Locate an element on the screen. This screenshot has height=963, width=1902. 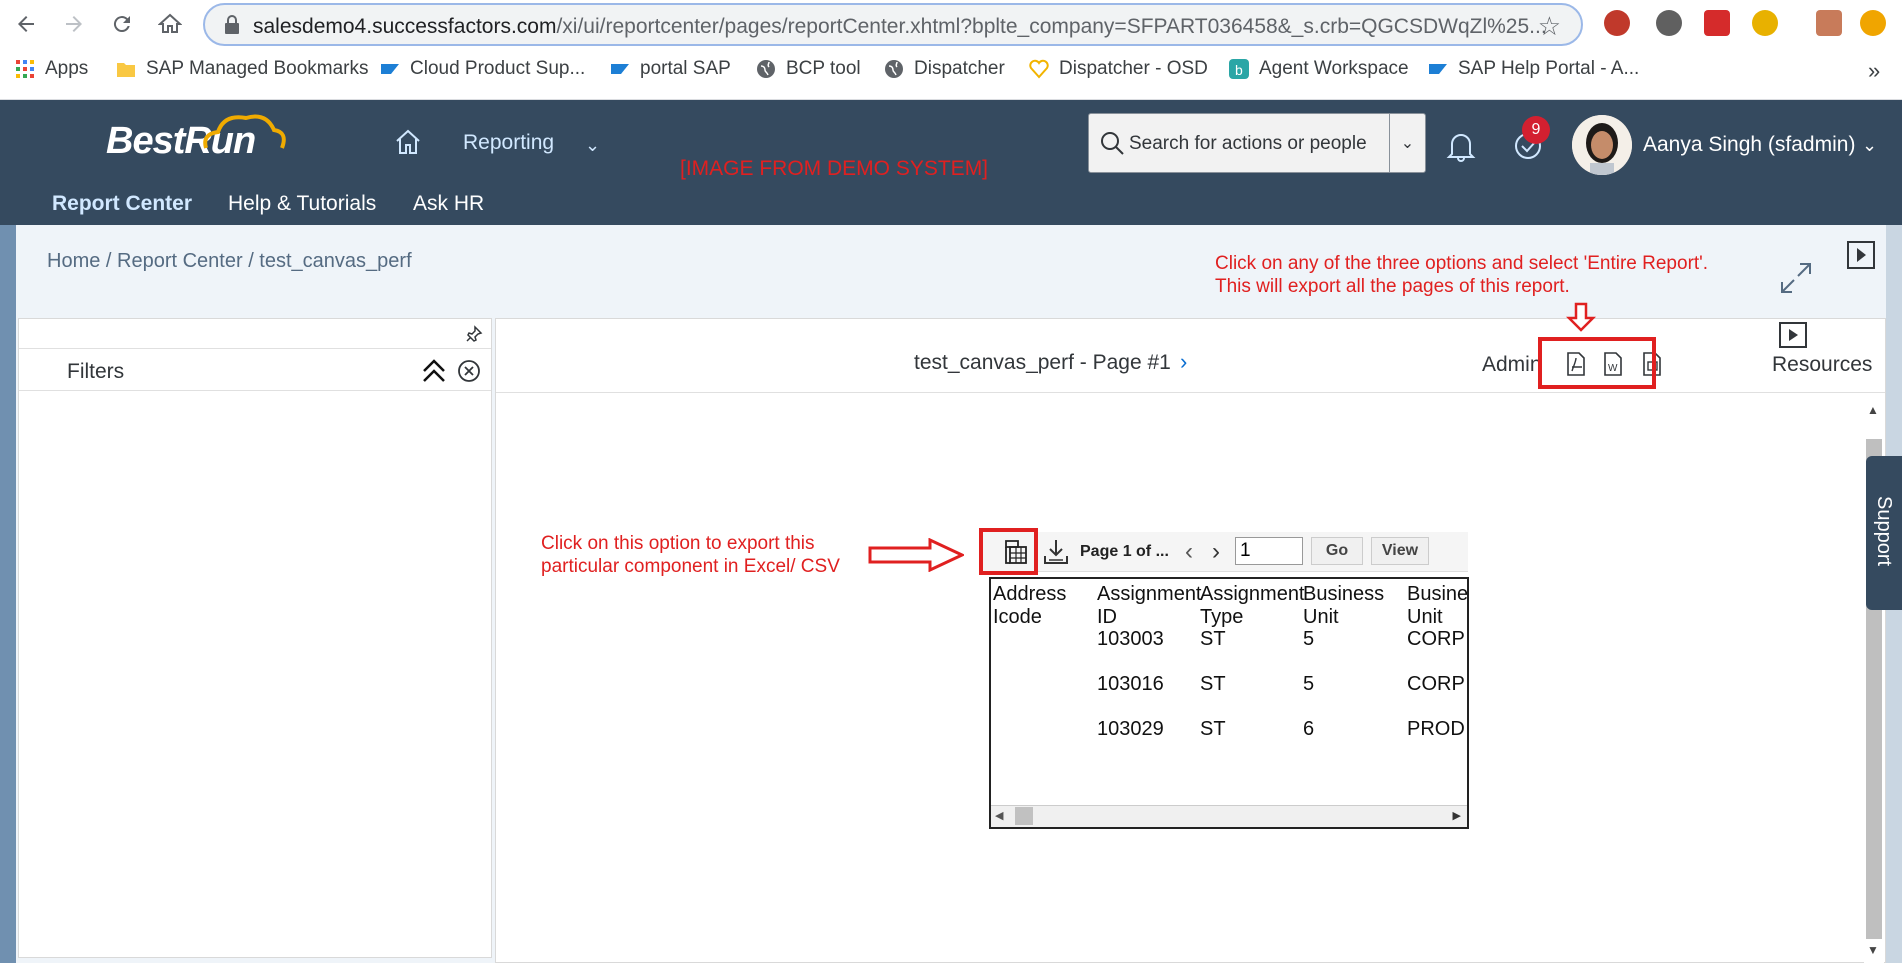
home-icon is located at coordinates (408, 142).